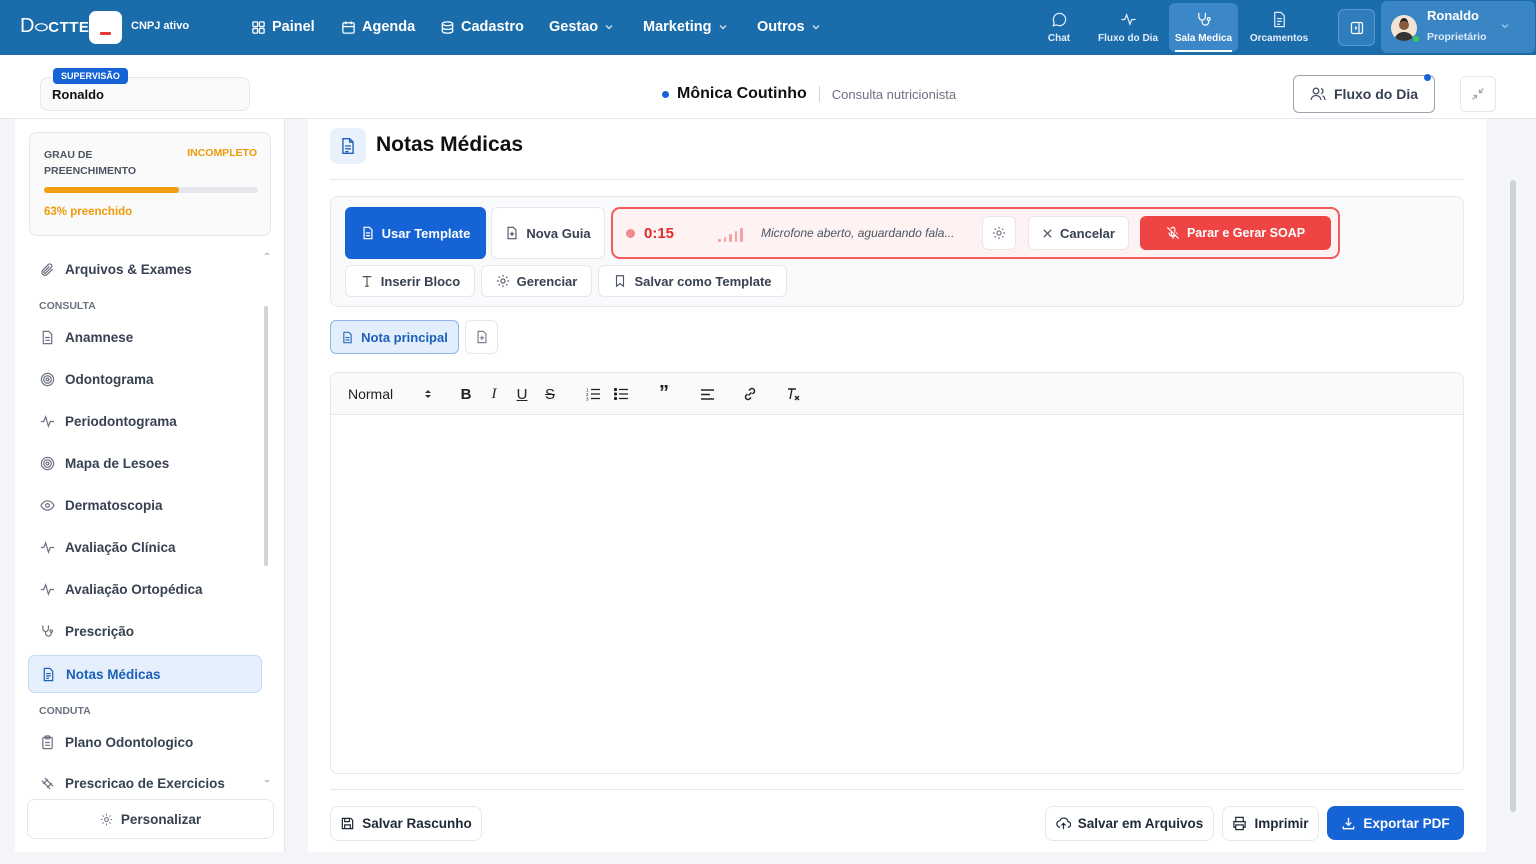  I want to click on patient-info: Mônica Coutinho Consulta nutricionista, so click(809, 94).